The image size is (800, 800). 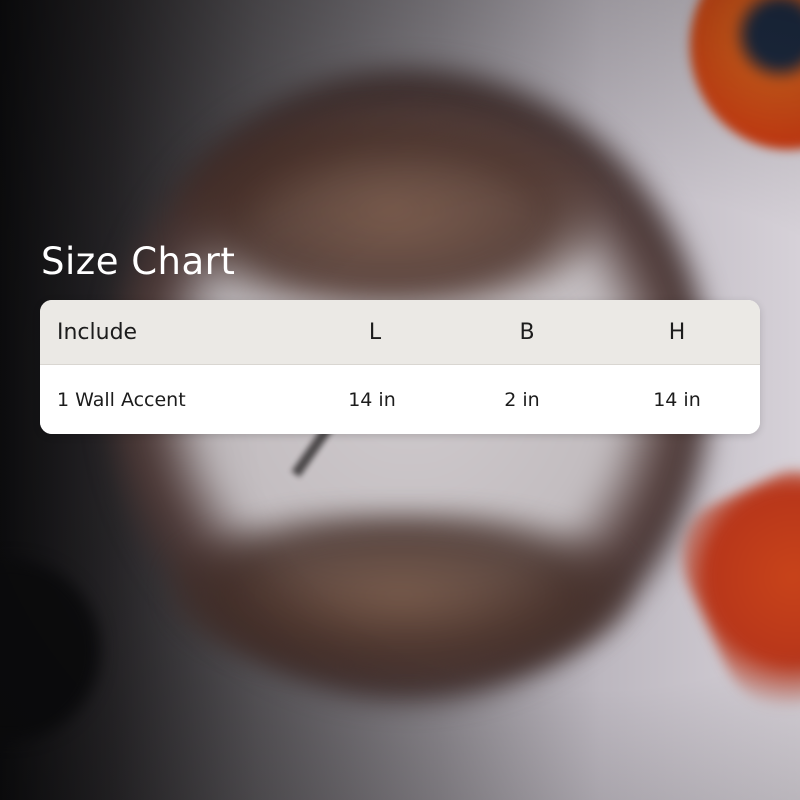 I want to click on cell-height: 14 in, so click(x=677, y=399).